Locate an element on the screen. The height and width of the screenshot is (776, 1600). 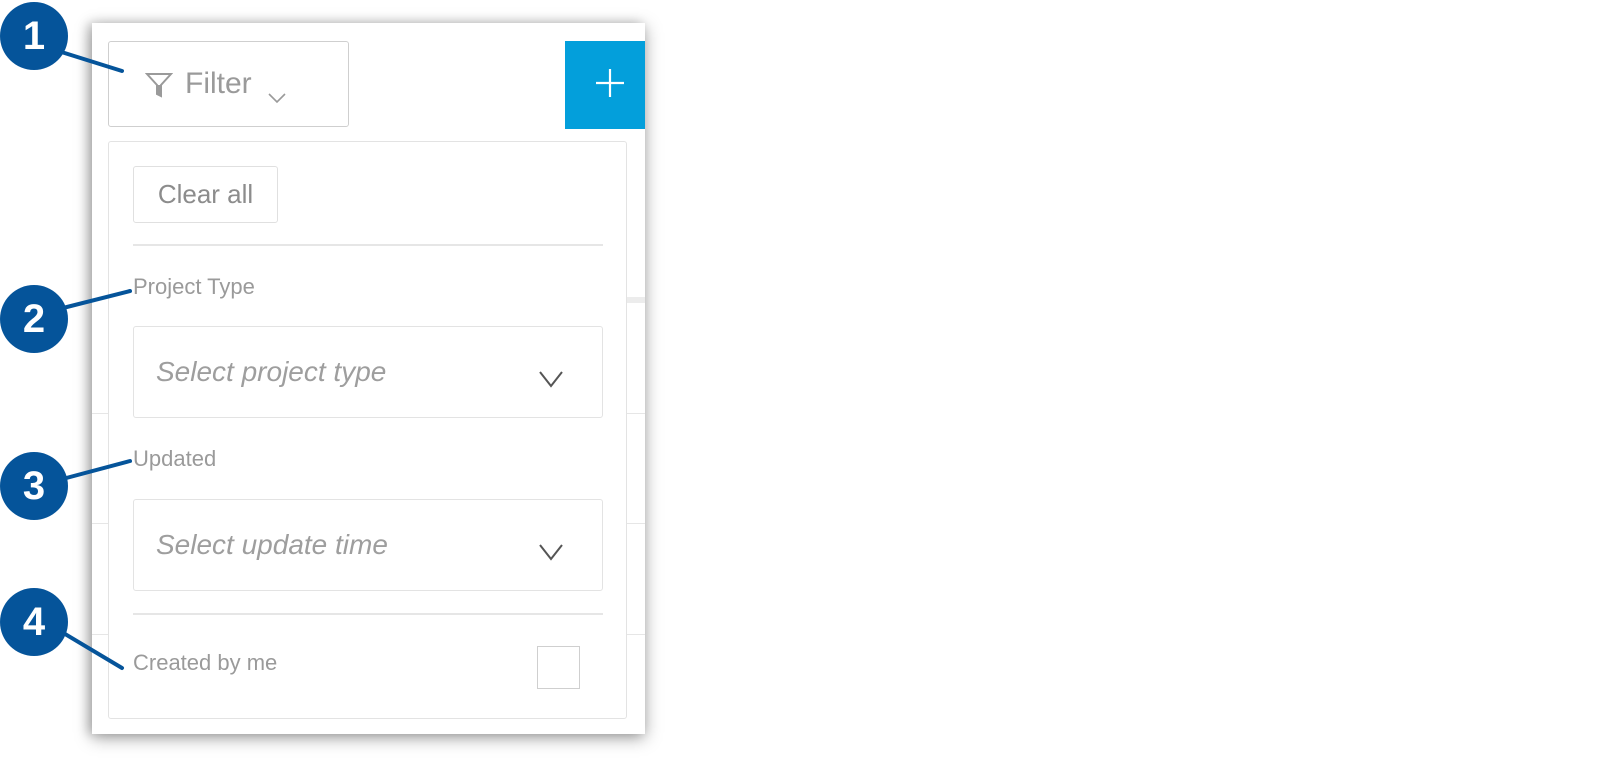
callout-badge-1: 1 is located at coordinates (34, 36).